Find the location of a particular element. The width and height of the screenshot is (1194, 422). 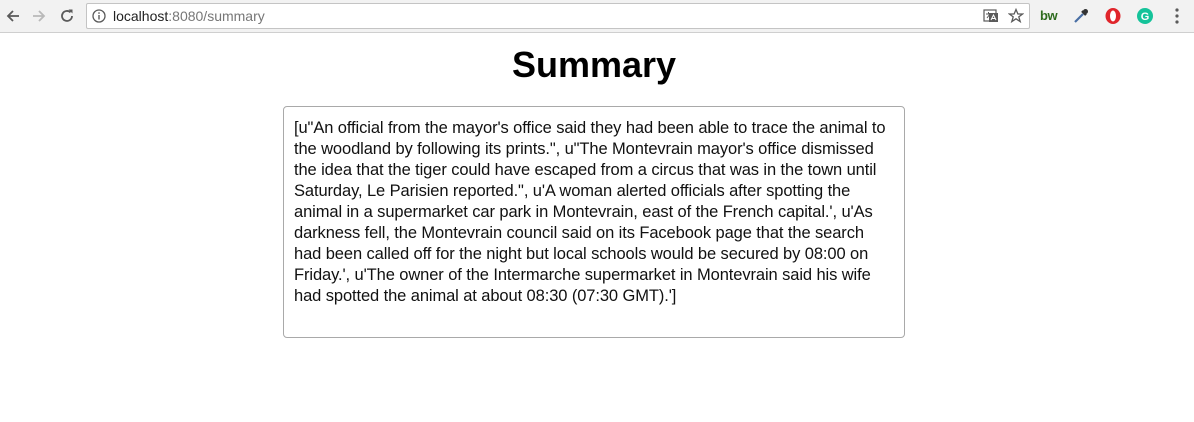

reload-icon is located at coordinates (67, 15).